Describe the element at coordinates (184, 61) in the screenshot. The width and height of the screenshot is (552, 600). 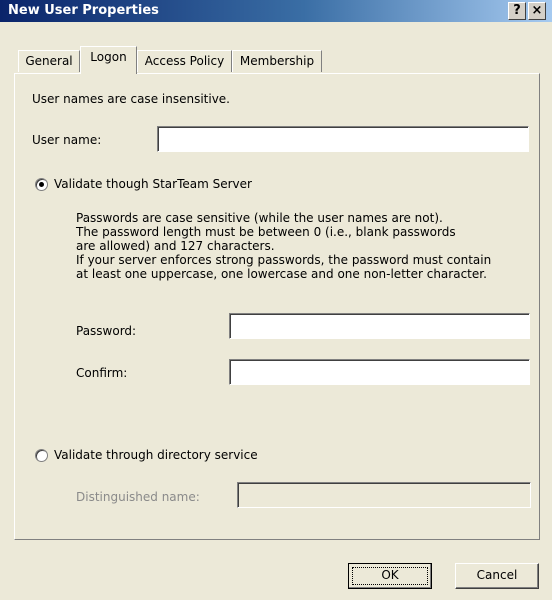
I see `tab-access-policy: Access Policy` at that location.